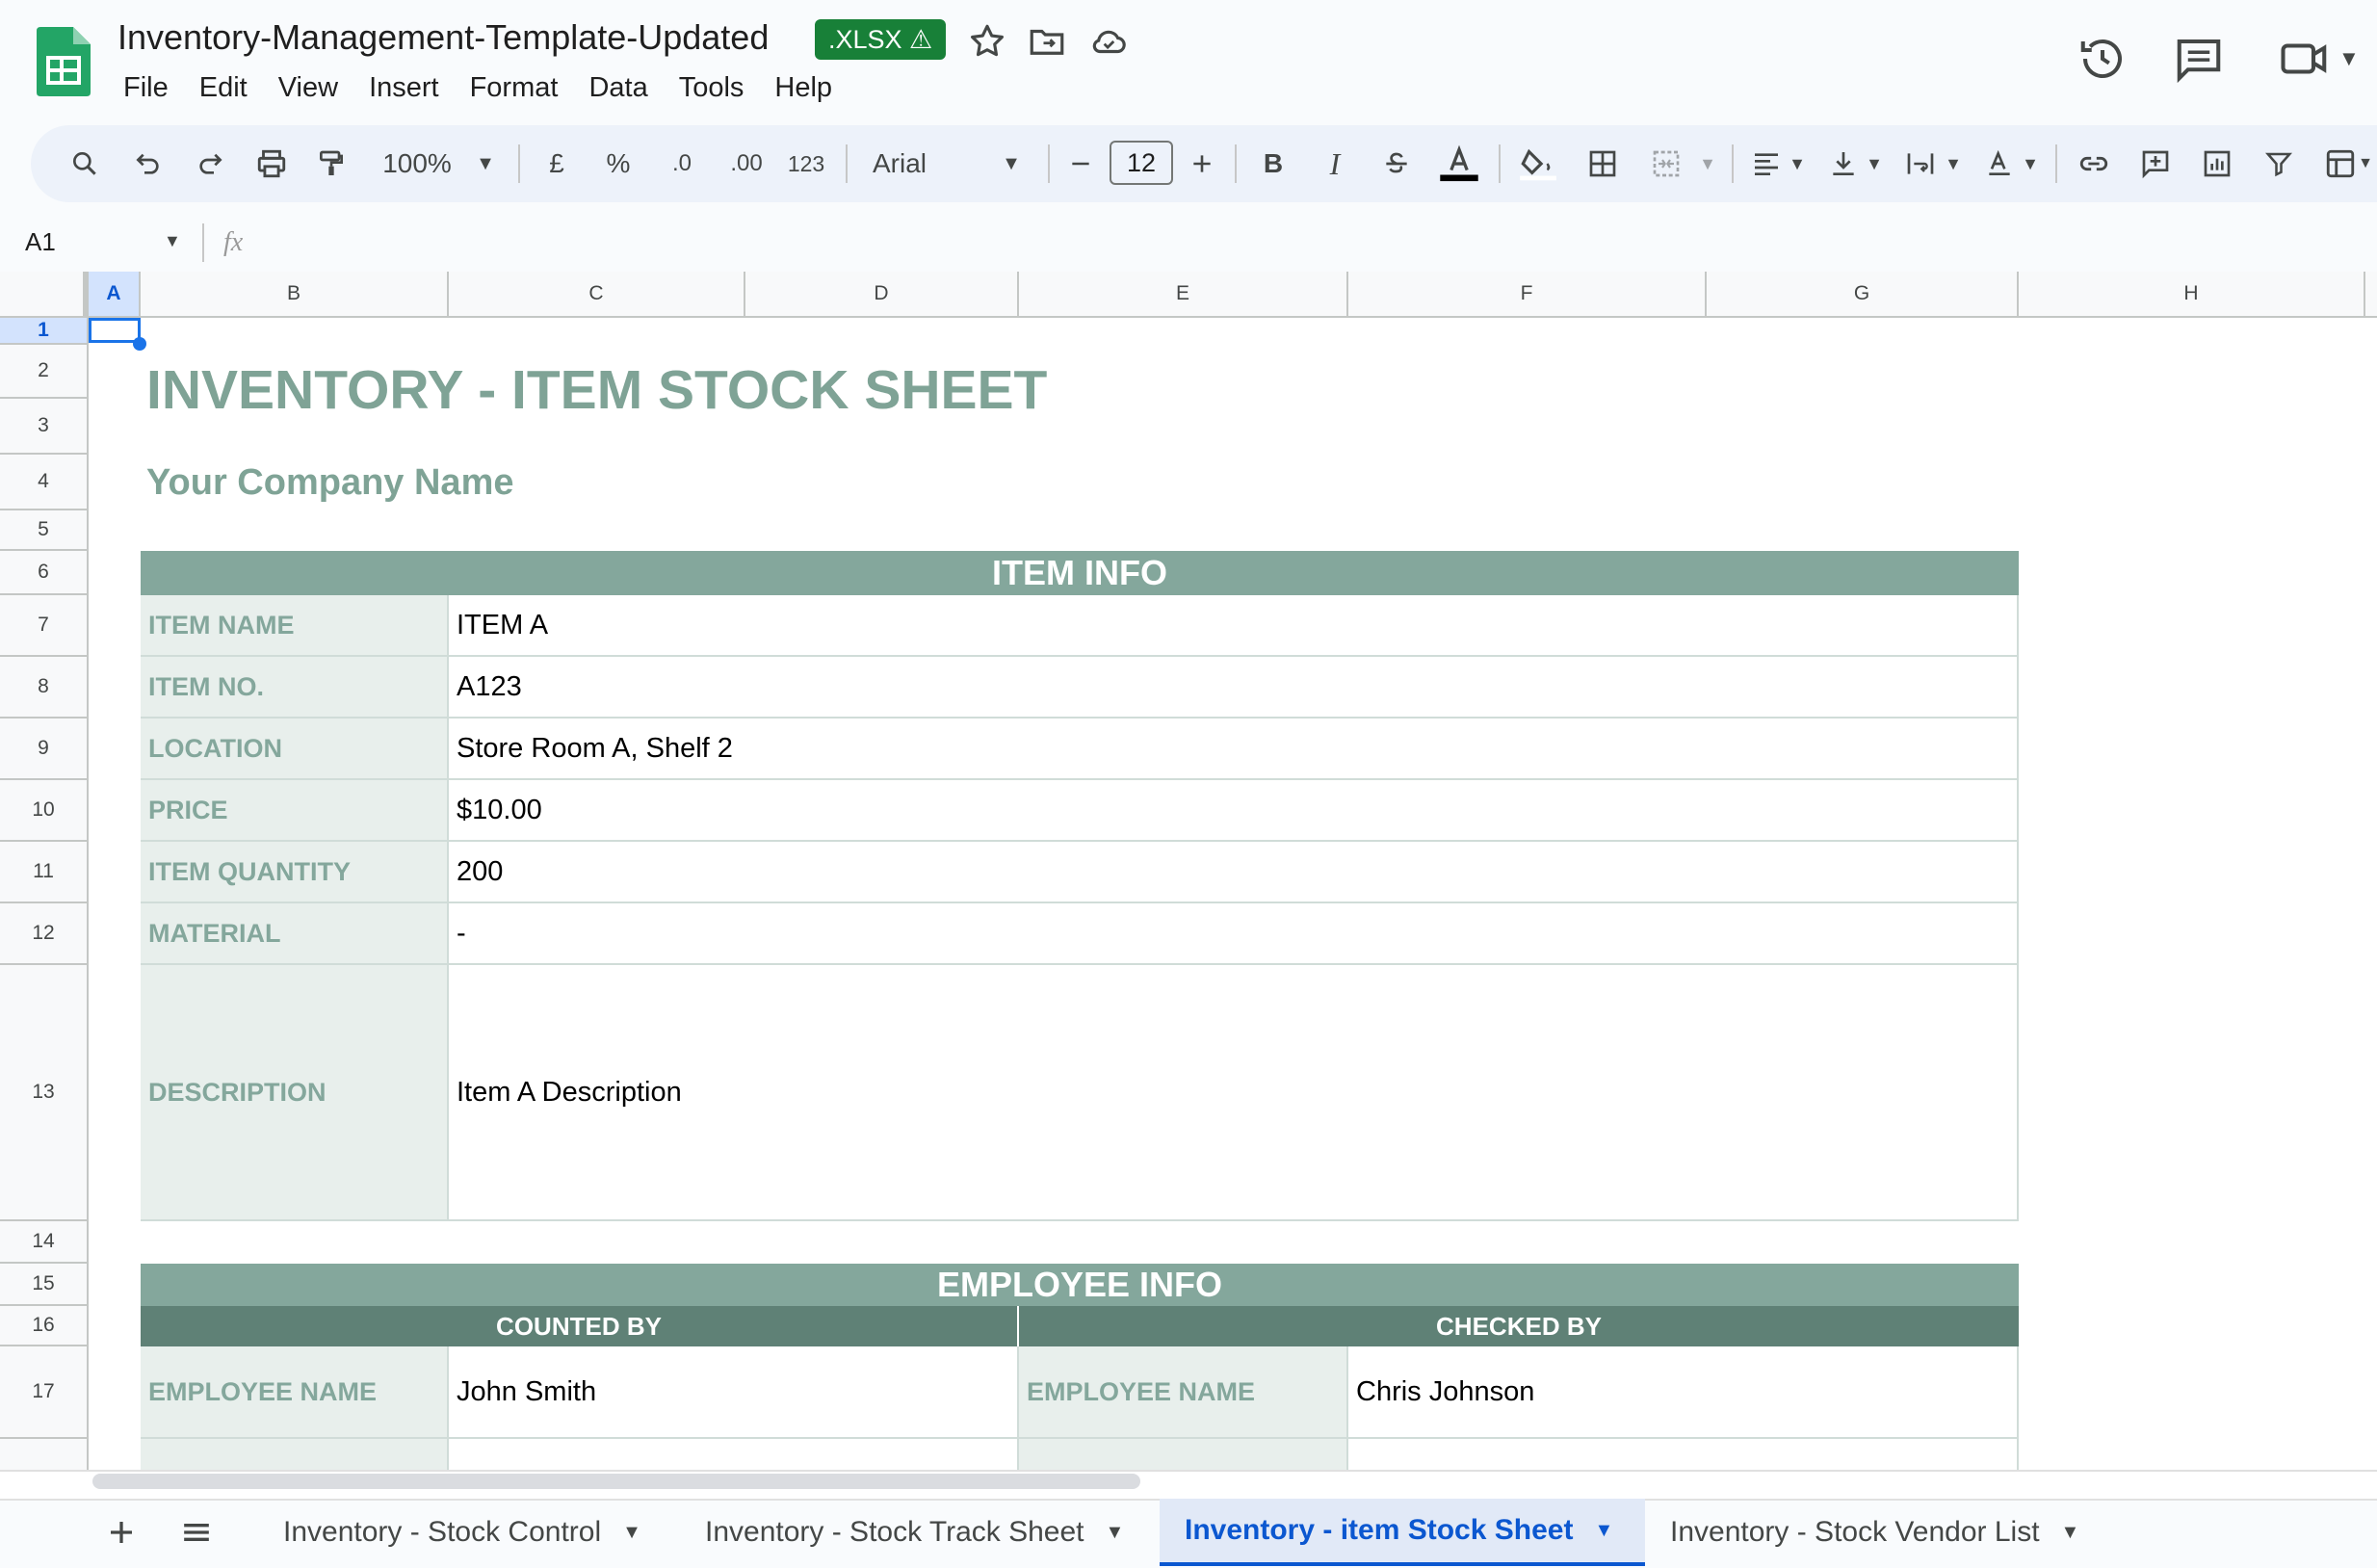 This screenshot has height=1568, width=2377. Describe the element at coordinates (712, 87) in the screenshot. I see `menu-tools: Tools` at that location.